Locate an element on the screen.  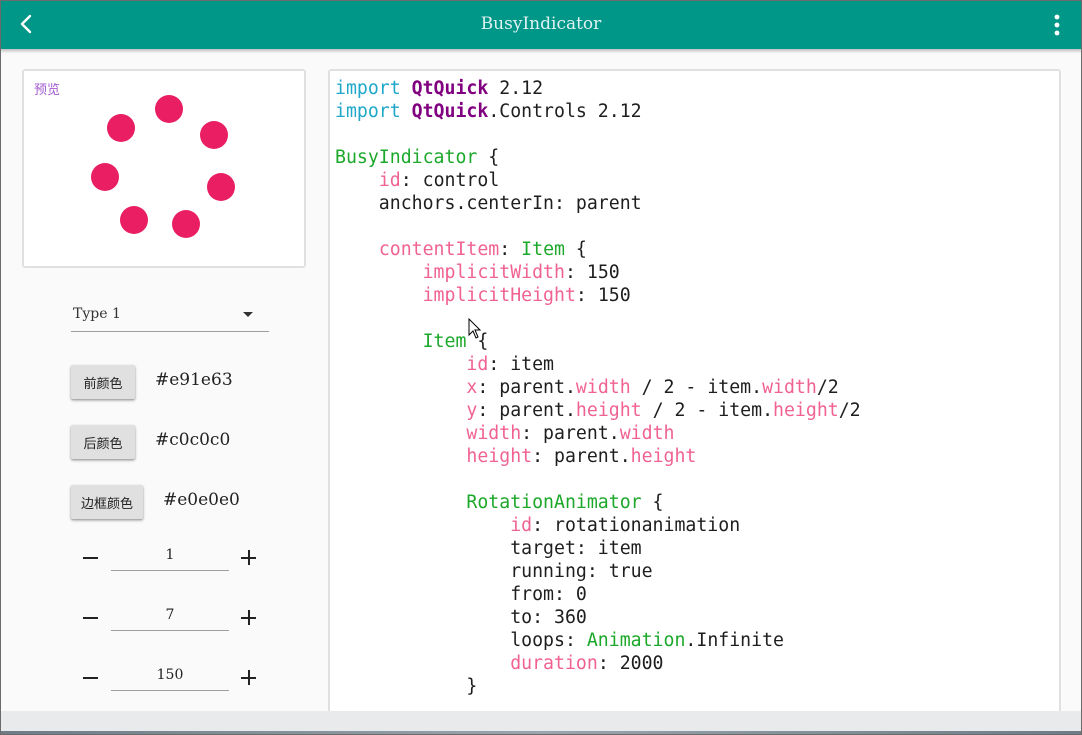
stepper-field: 7 is located at coordinates (170, 618).